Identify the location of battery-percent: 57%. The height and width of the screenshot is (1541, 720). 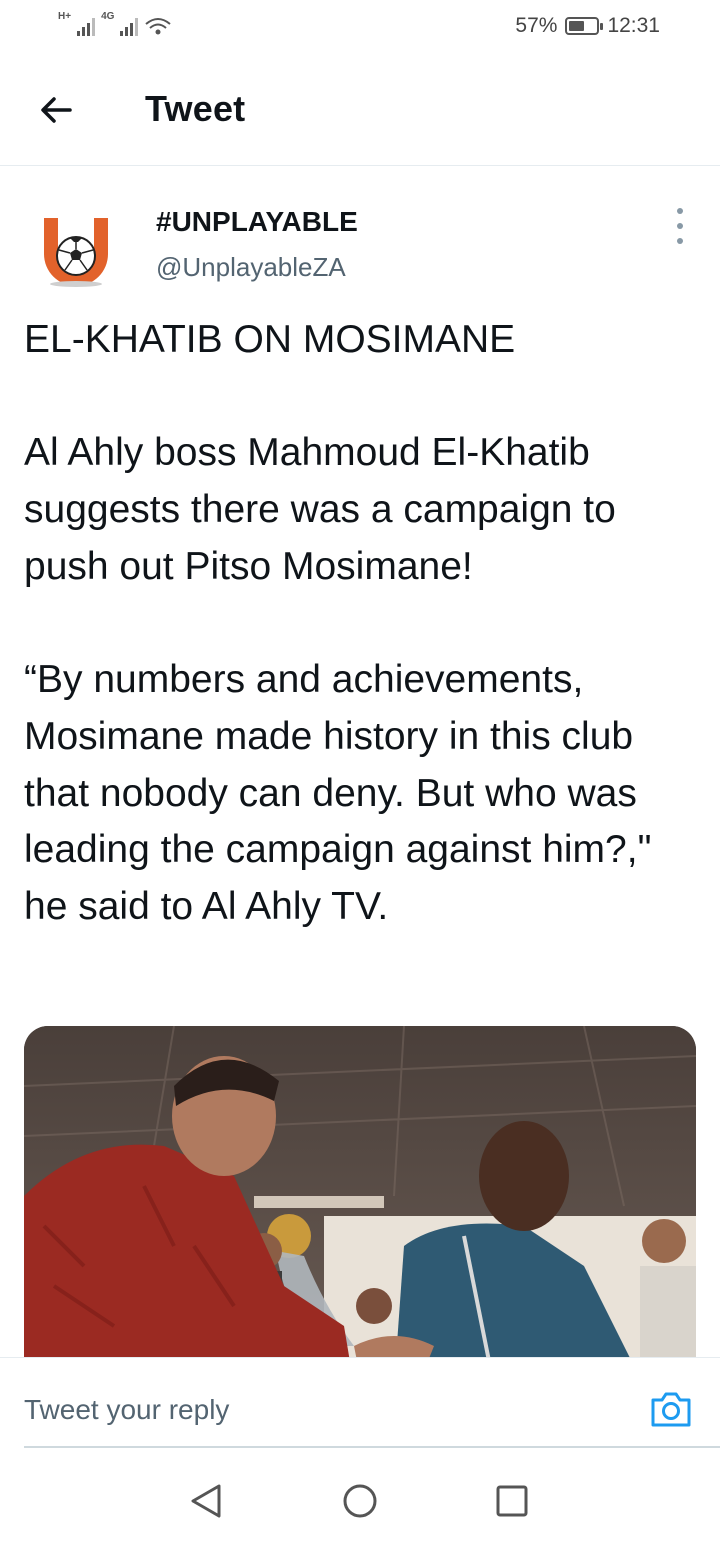
(536, 25).